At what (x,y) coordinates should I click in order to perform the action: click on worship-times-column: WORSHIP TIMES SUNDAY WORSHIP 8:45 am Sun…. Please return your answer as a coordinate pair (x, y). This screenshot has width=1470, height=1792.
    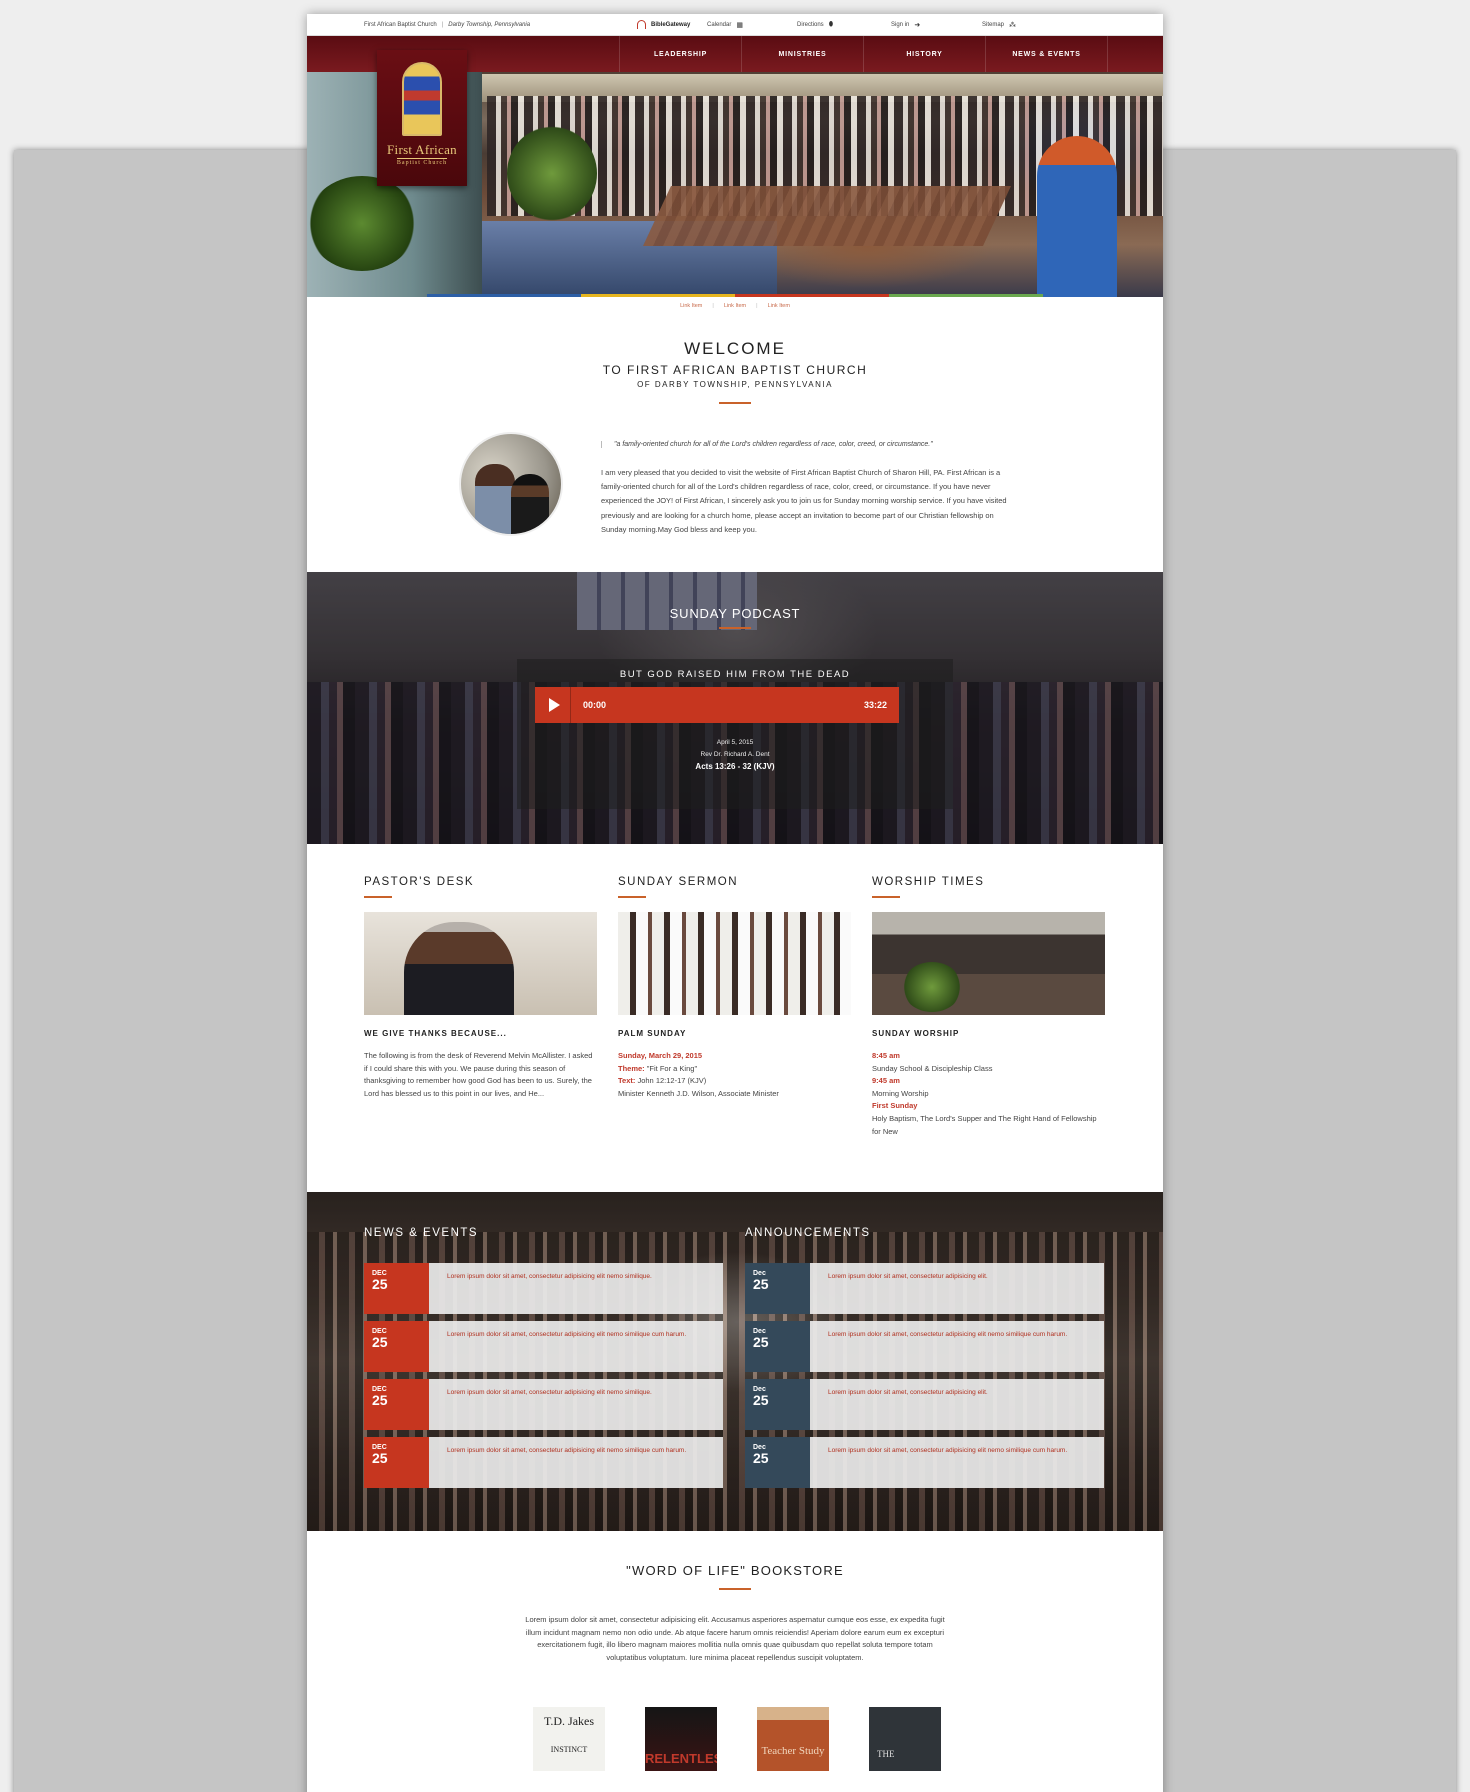
    Looking at the image, I should click on (988, 1007).